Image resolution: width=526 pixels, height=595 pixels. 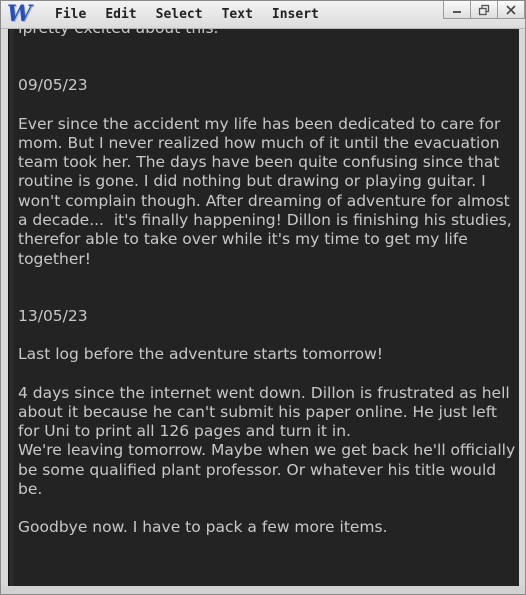 What do you see at coordinates (53, 85) in the screenshot?
I see `entry-date: 09/05/23` at bounding box center [53, 85].